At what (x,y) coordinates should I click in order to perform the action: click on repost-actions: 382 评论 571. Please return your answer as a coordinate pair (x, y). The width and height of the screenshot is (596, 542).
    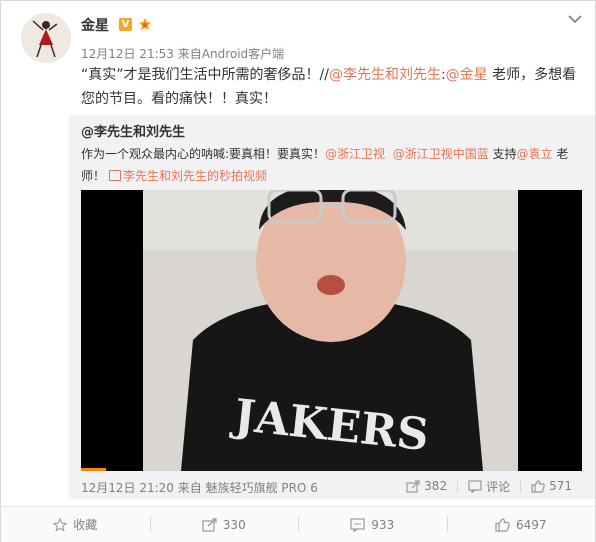
    Looking at the image, I should click on (489, 486).